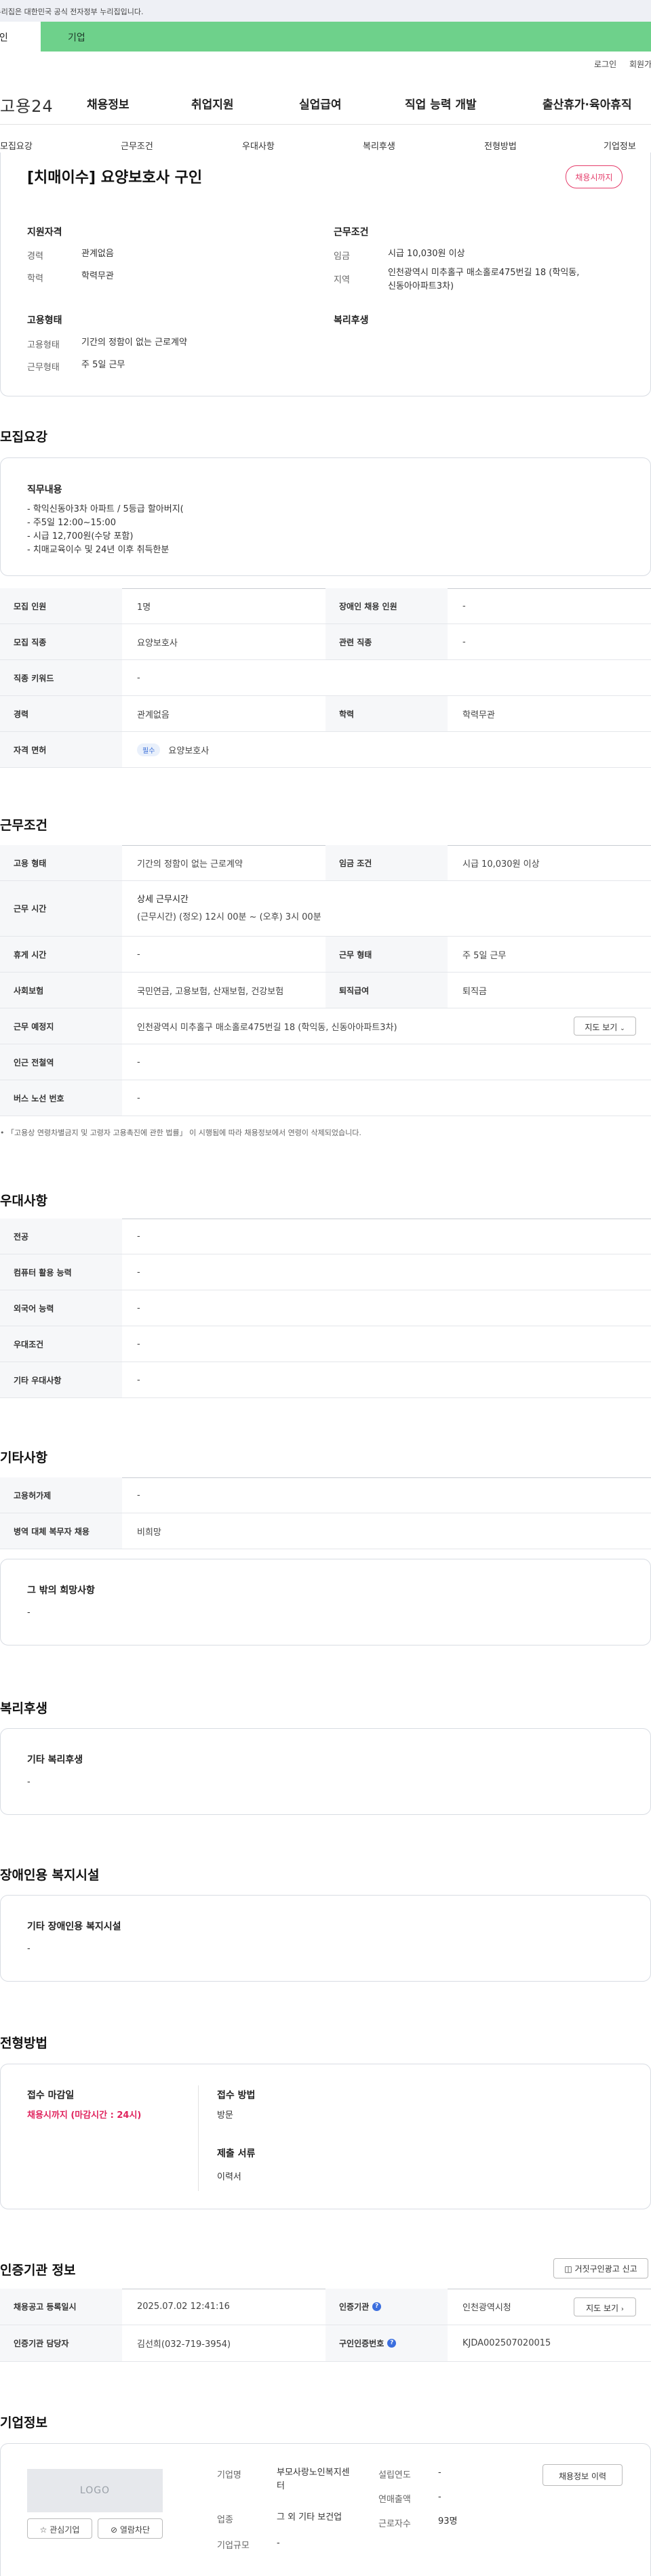  I want to click on table-row: 인근 전철역 -, so click(325, 1062).